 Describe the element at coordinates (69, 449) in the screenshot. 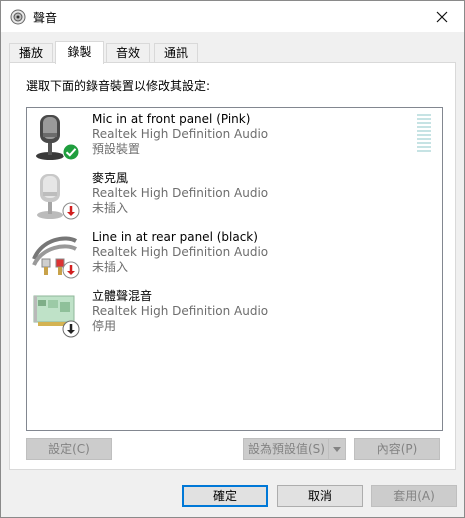

I see `configure-button: 設定(C)` at that location.